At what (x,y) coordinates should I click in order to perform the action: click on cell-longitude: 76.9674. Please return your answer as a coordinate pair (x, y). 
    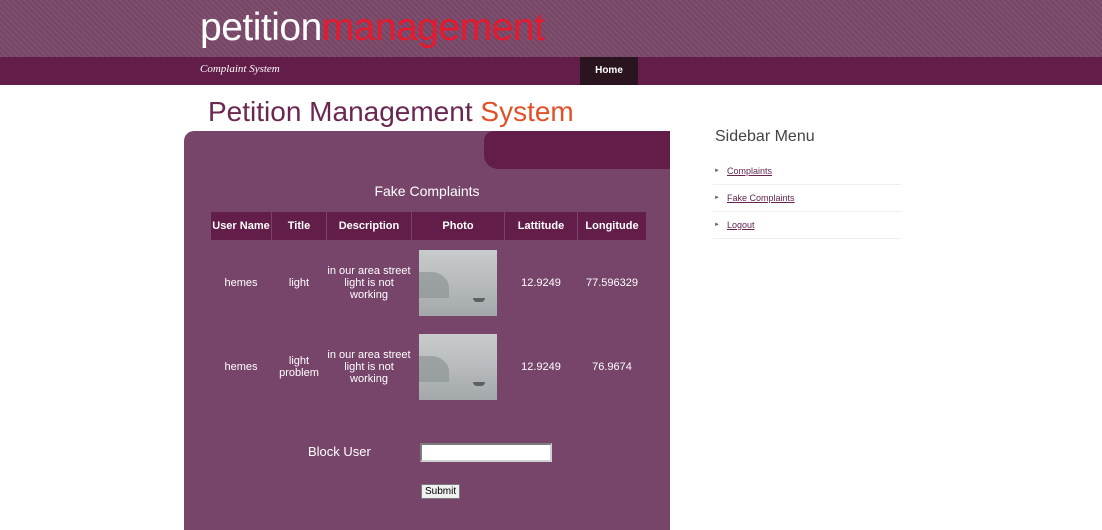
    Looking at the image, I should click on (612, 367).